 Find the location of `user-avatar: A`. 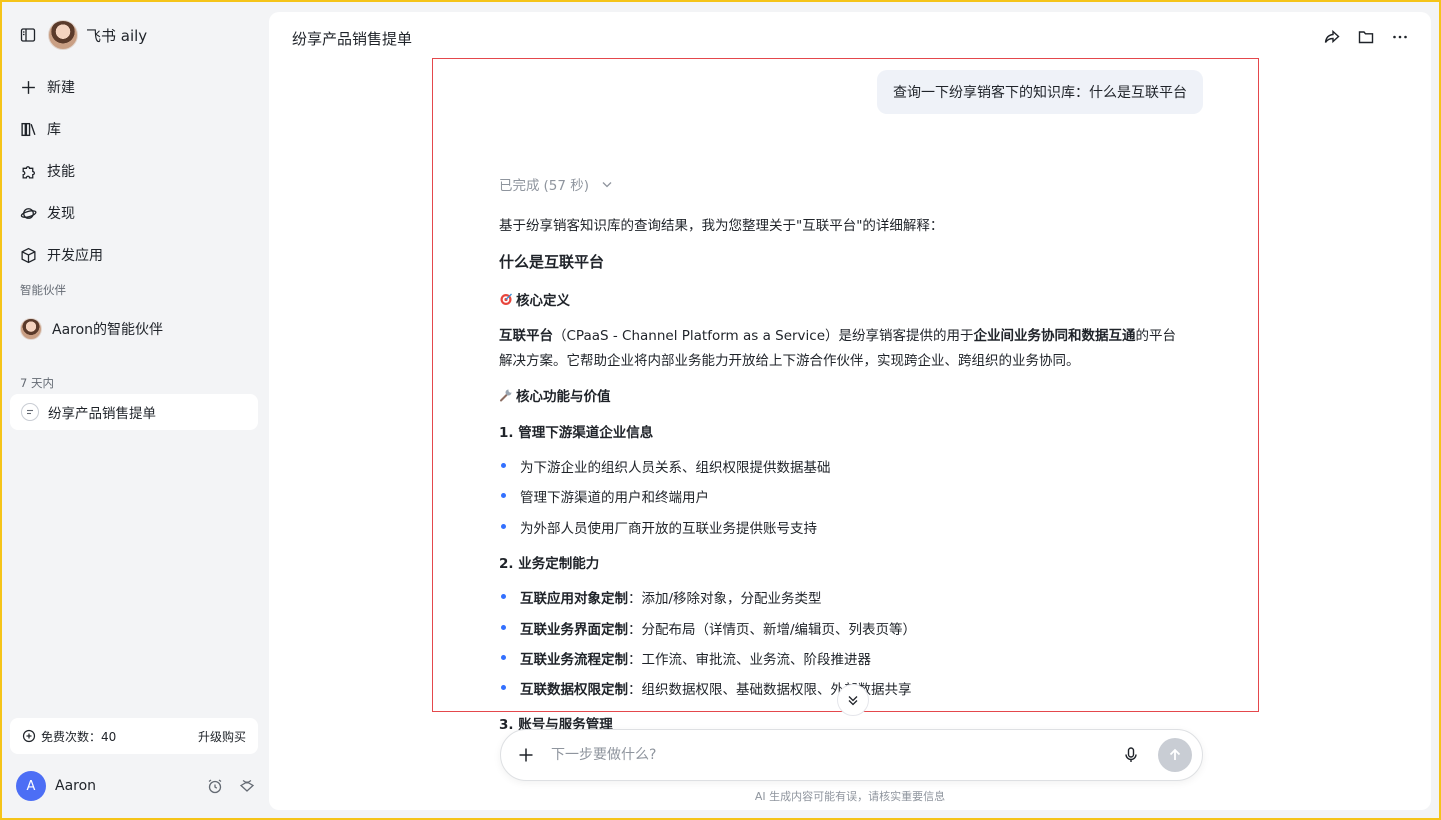

user-avatar: A is located at coordinates (31, 786).